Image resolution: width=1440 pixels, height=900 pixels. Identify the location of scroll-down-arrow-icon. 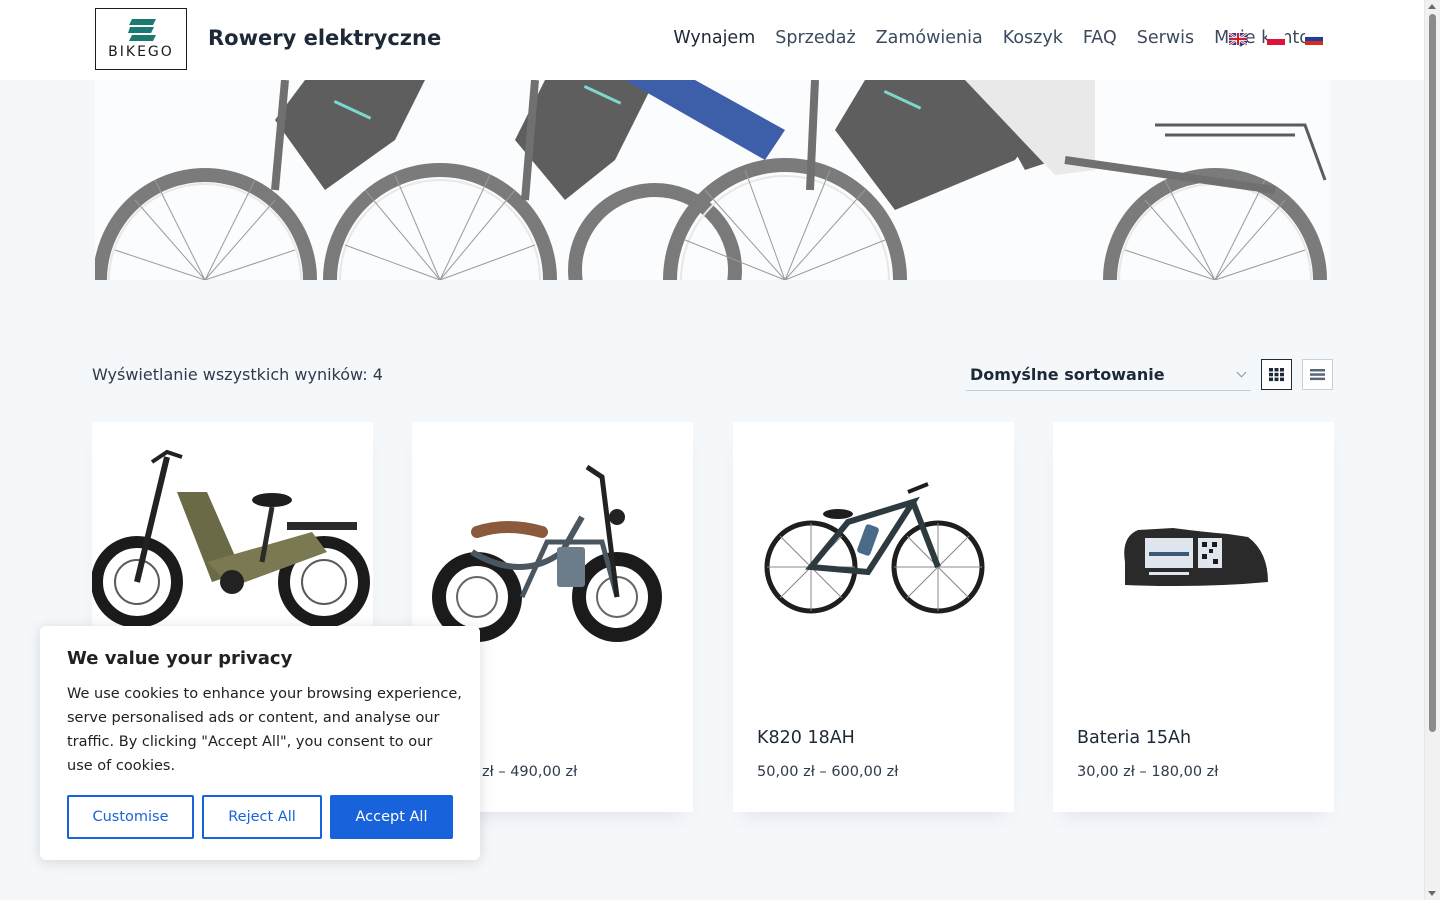
(1432, 893).